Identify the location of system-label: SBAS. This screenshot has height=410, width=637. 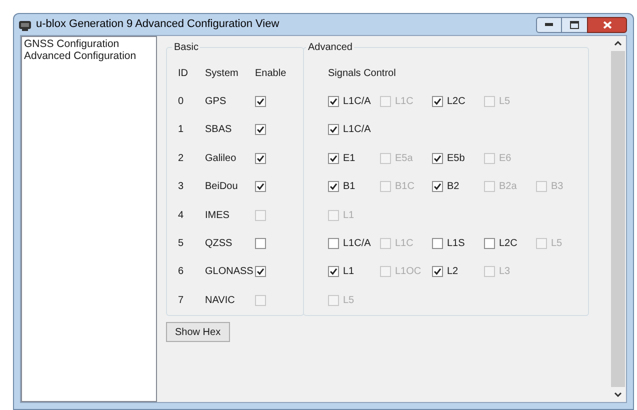
(219, 130).